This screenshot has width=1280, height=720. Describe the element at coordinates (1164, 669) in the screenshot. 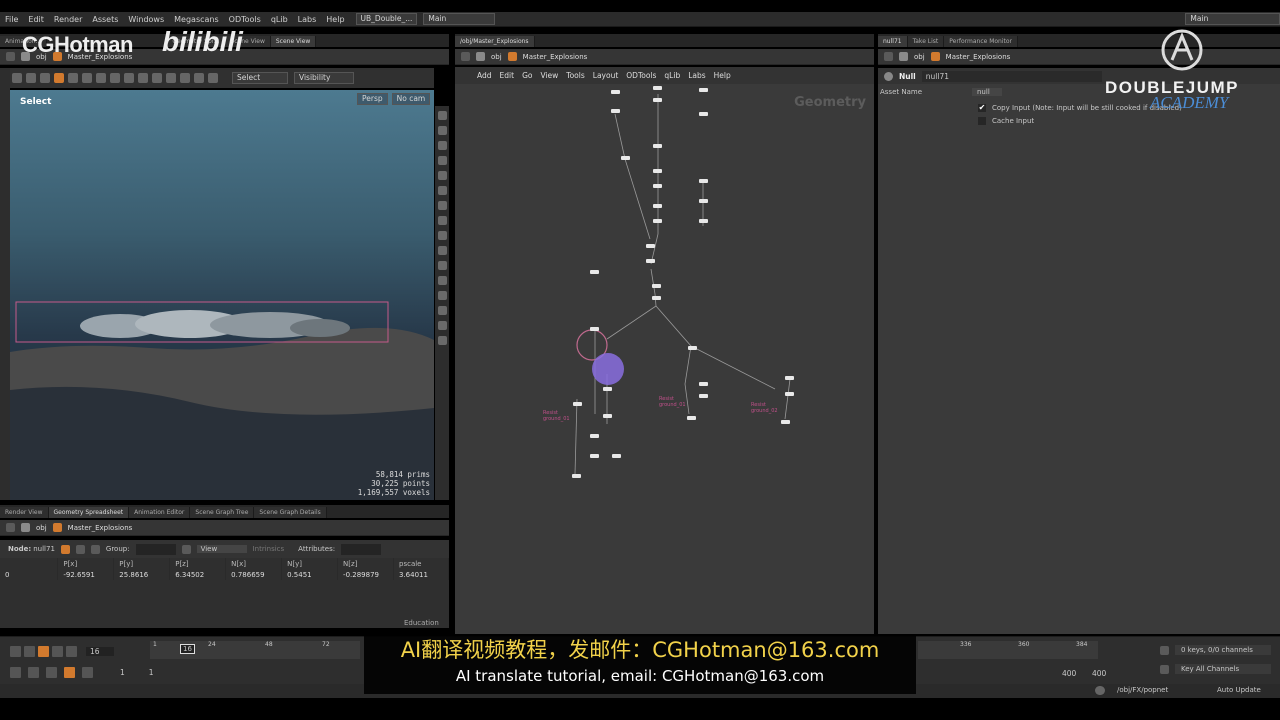

I see `key-icon` at that location.